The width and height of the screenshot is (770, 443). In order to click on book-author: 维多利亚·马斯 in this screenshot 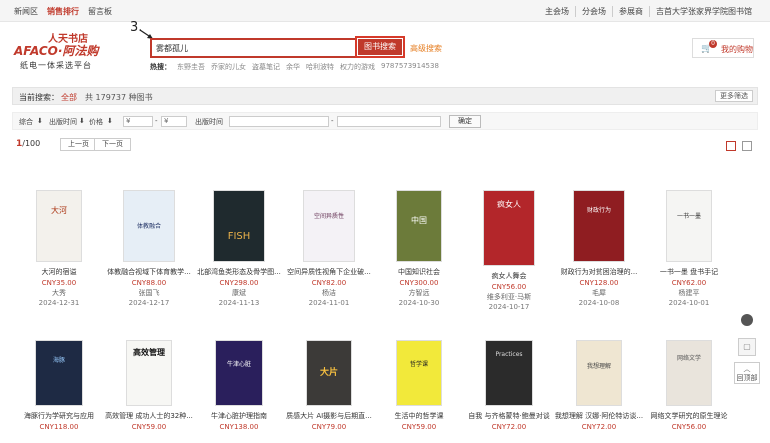, I will do `click(509, 297)`.